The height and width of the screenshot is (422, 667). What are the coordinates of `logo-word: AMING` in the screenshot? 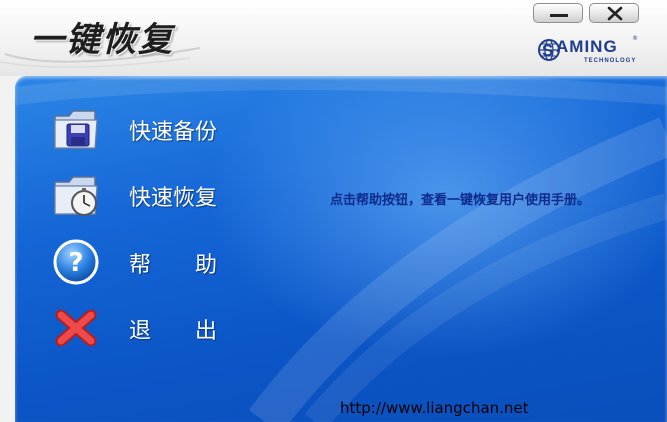 It's located at (587, 46).